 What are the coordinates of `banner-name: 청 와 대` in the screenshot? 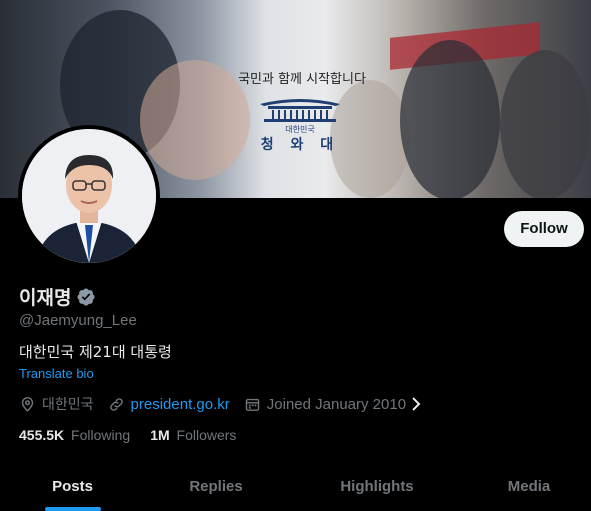 It's located at (300, 145).